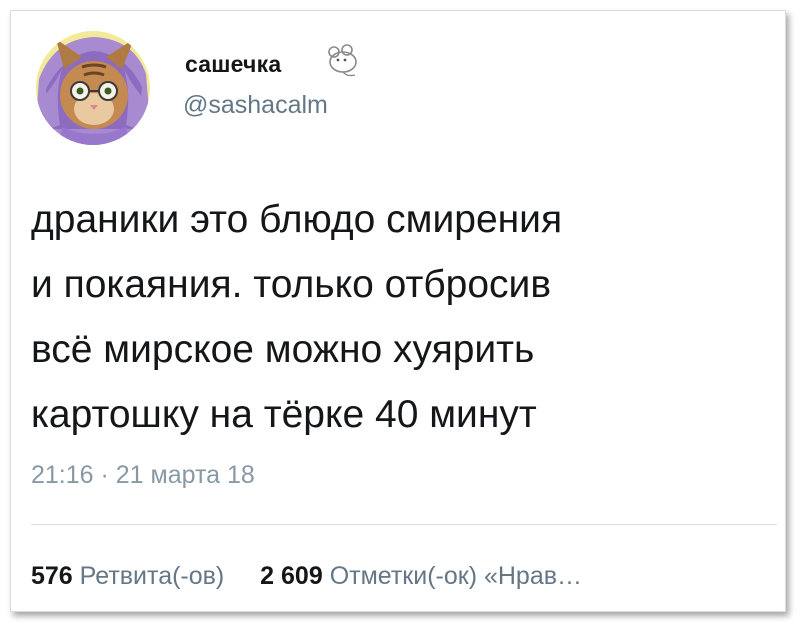 This screenshot has height=626, width=800. Describe the element at coordinates (152, 576) in the screenshot. I see `retweets-label: Ретвита(-ов)` at that location.